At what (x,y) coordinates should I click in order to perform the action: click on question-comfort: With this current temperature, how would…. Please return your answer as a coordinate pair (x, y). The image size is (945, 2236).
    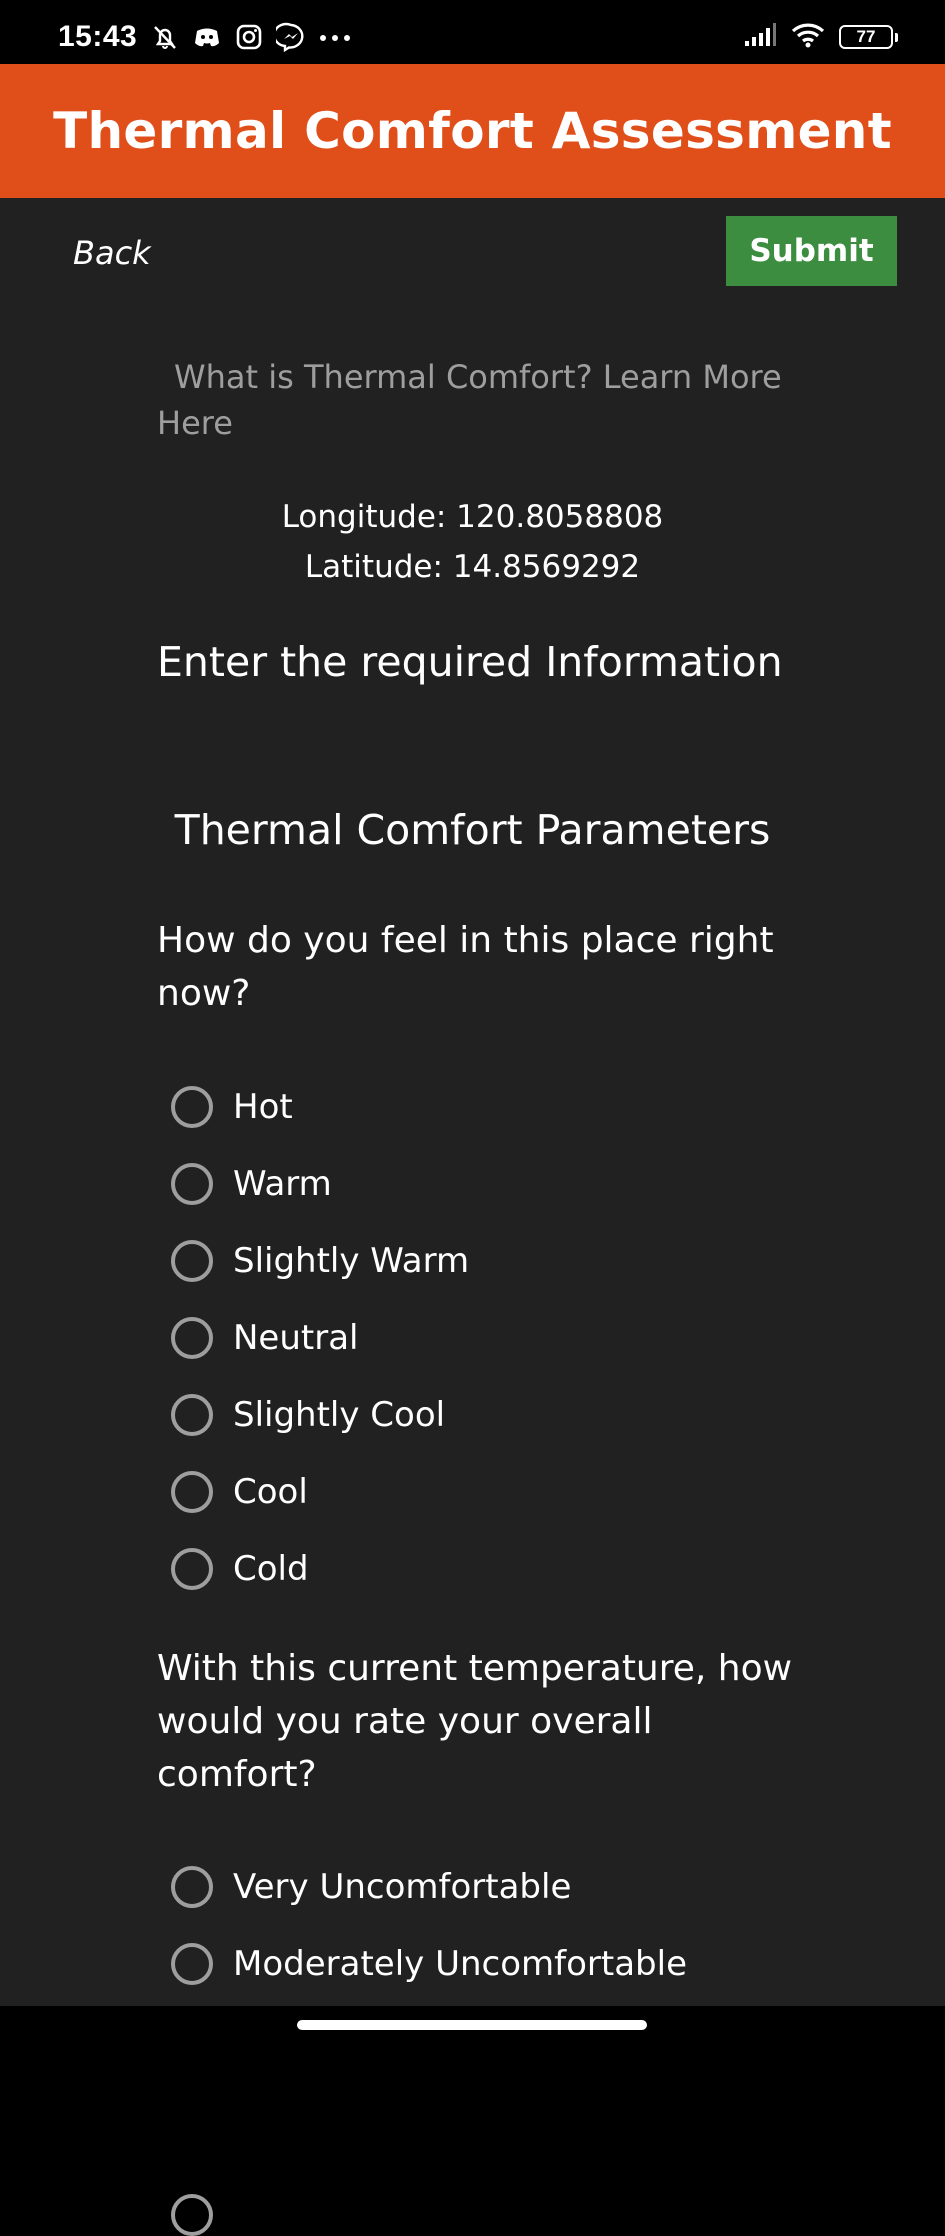
    Looking at the image, I should click on (475, 1721).